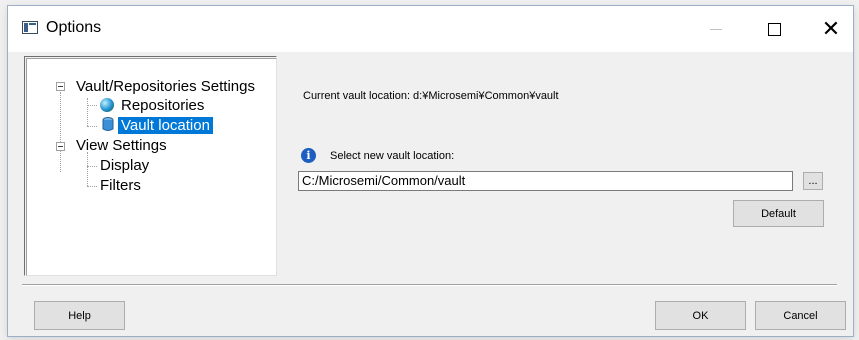 The image size is (859, 340). What do you see at coordinates (79, 315) in the screenshot?
I see `help-button: Help` at bounding box center [79, 315].